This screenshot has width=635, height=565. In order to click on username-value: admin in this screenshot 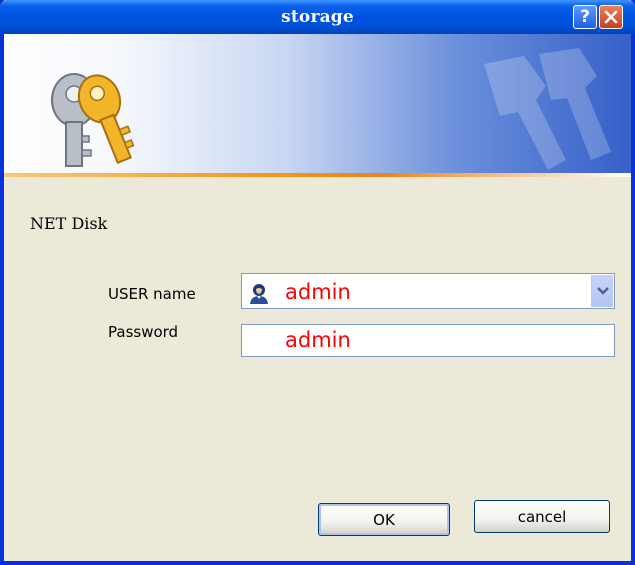, I will do `click(318, 292)`.